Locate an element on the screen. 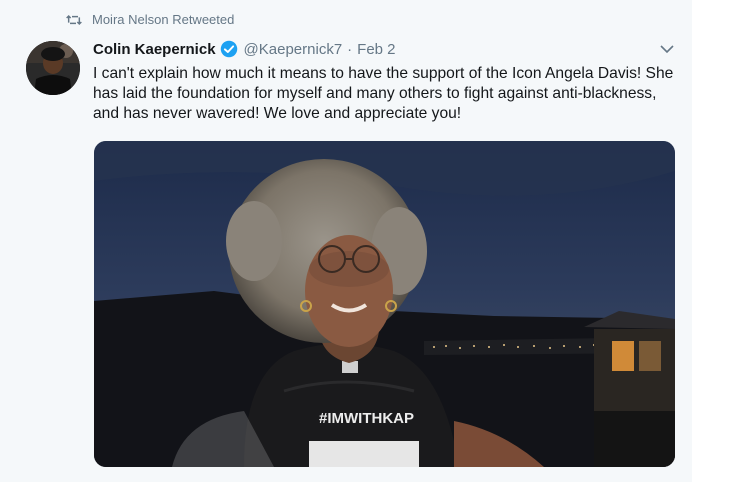 Image resolution: width=732 pixels, height=502 pixels. retweet-icon is located at coordinates (74, 19).